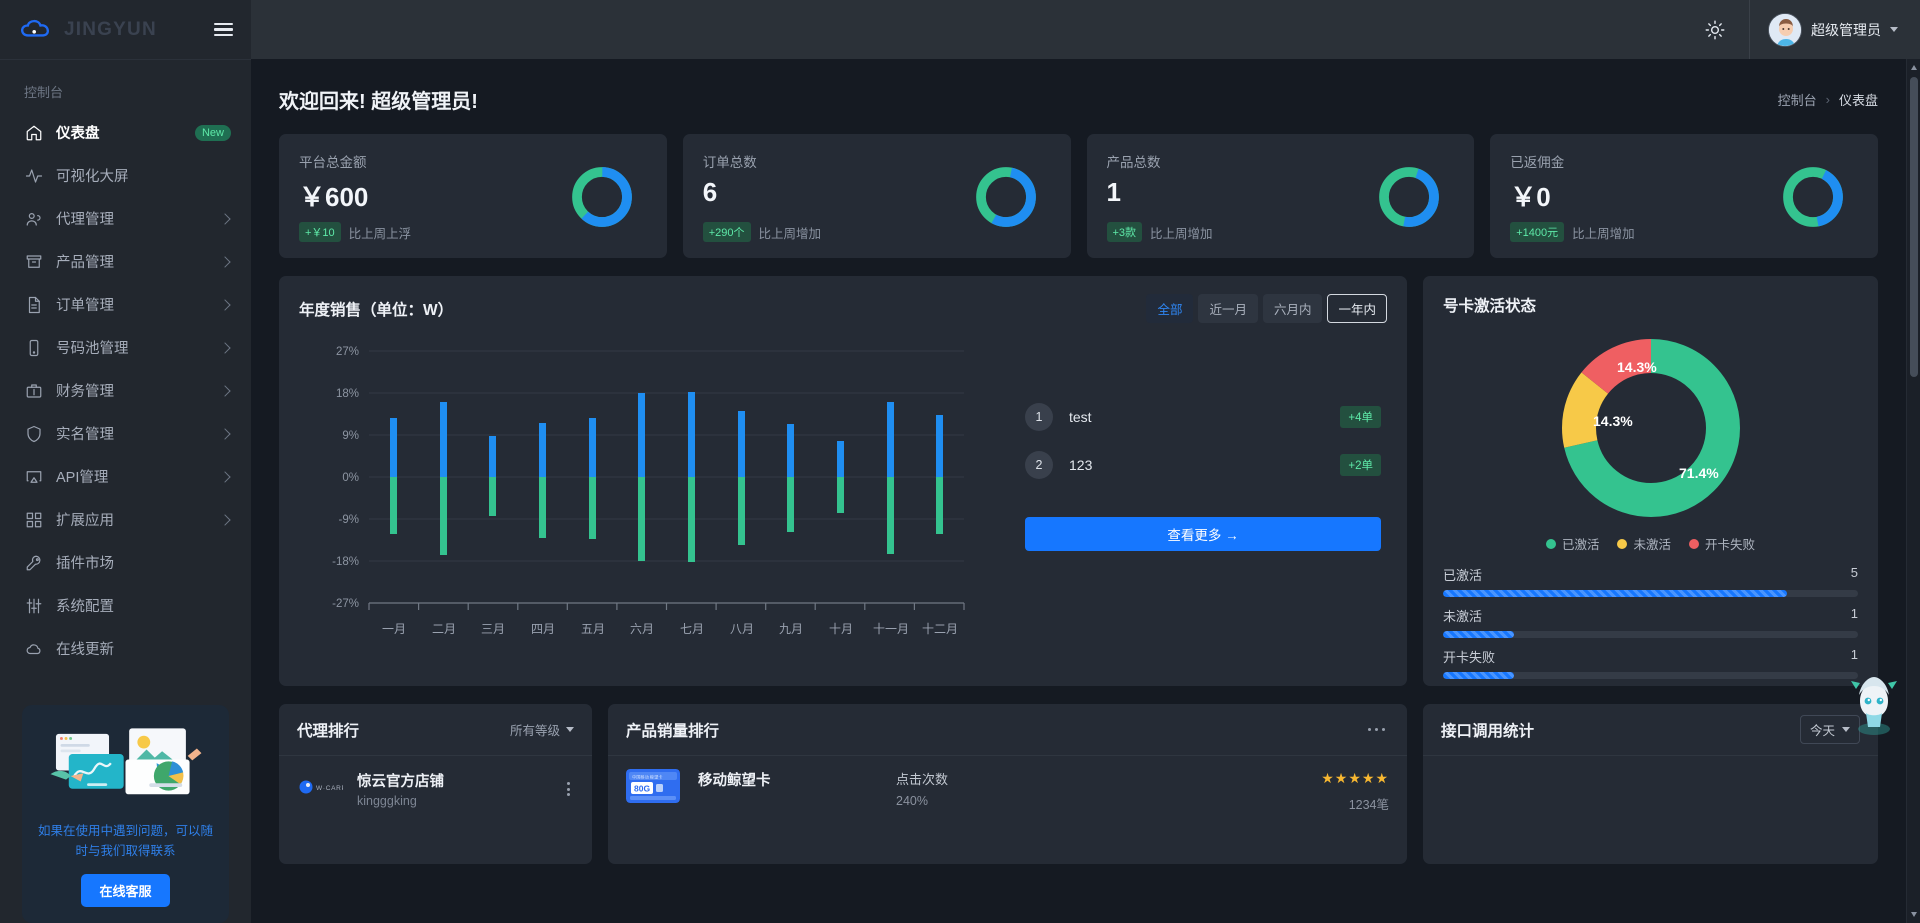 The image size is (1920, 923). What do you see at coordinates (1490, 306) in the screenshot?
I see `panel-title: 号卡激活状态` at bounding box center [1490, 306].